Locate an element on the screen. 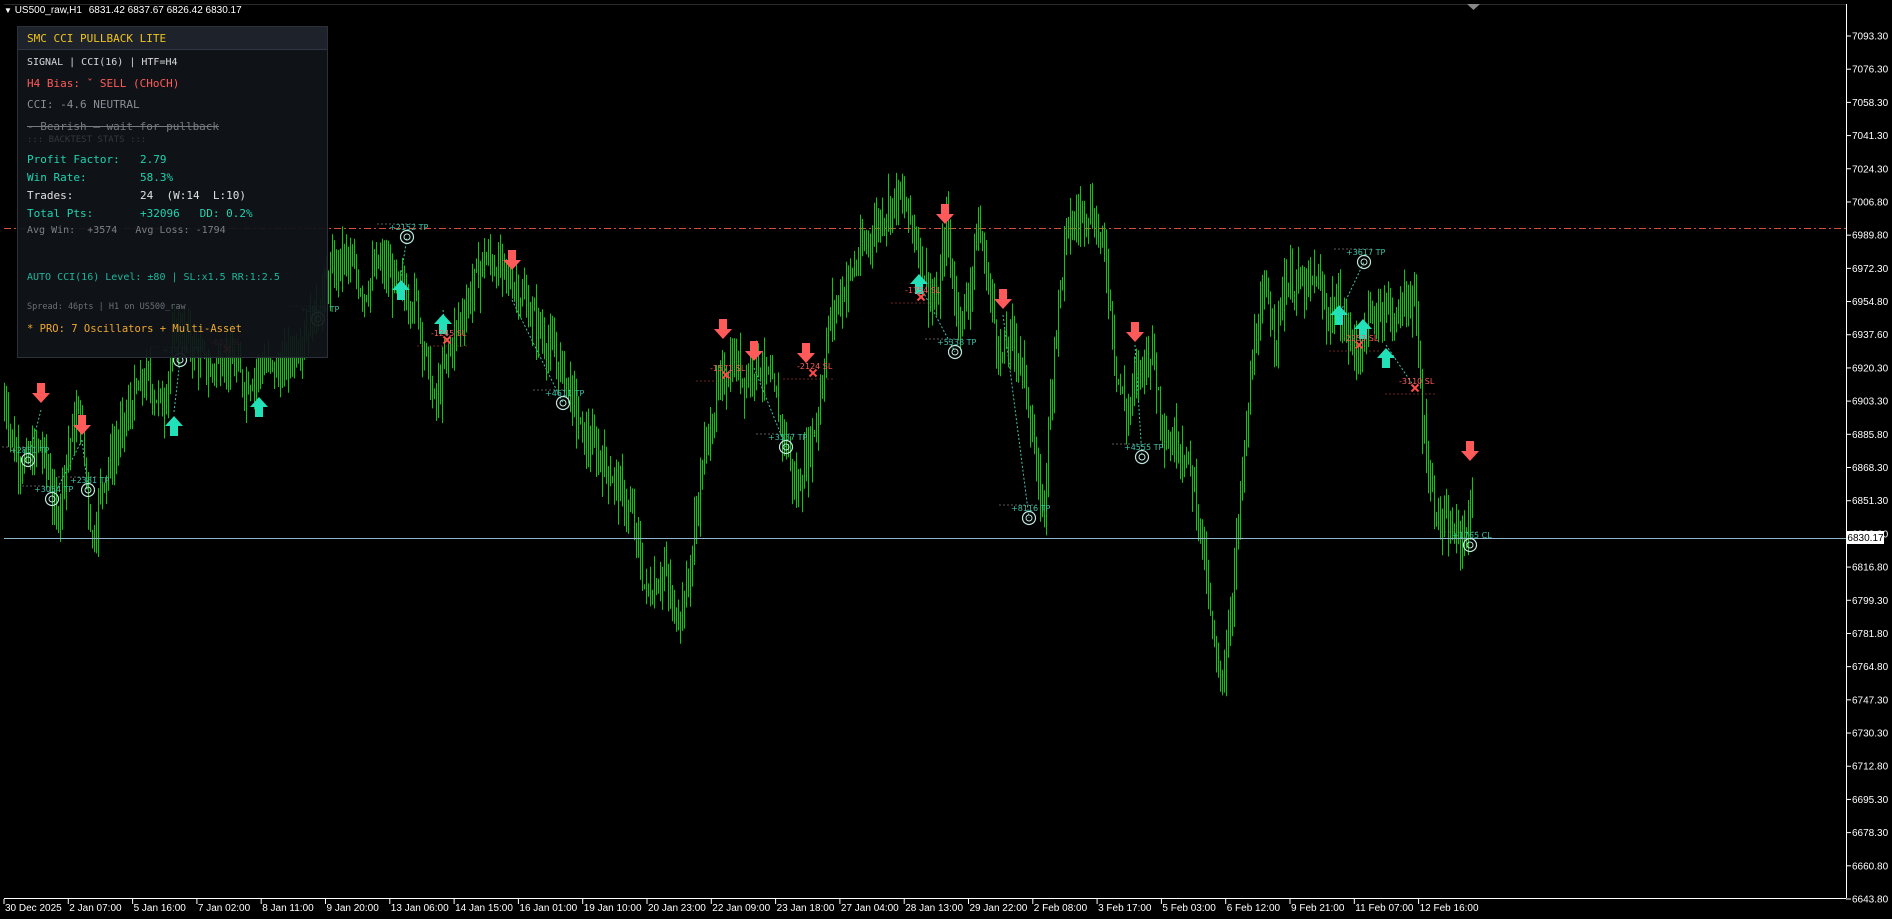 The height and width of the screenshot is (919, 1892). price-tick-label: 6781.80 is located at coordinates (1870, 634).